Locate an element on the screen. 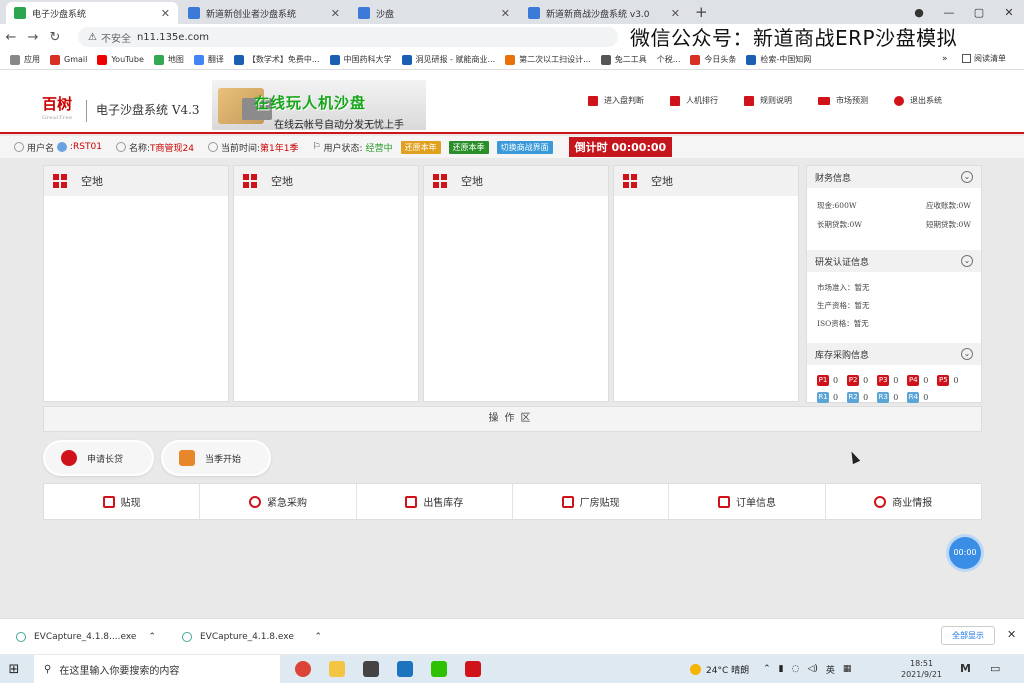 The height and width of the screenshot is (683, 1024). bookmark-item: 兔二工具 is located at coordinates (623, 59).